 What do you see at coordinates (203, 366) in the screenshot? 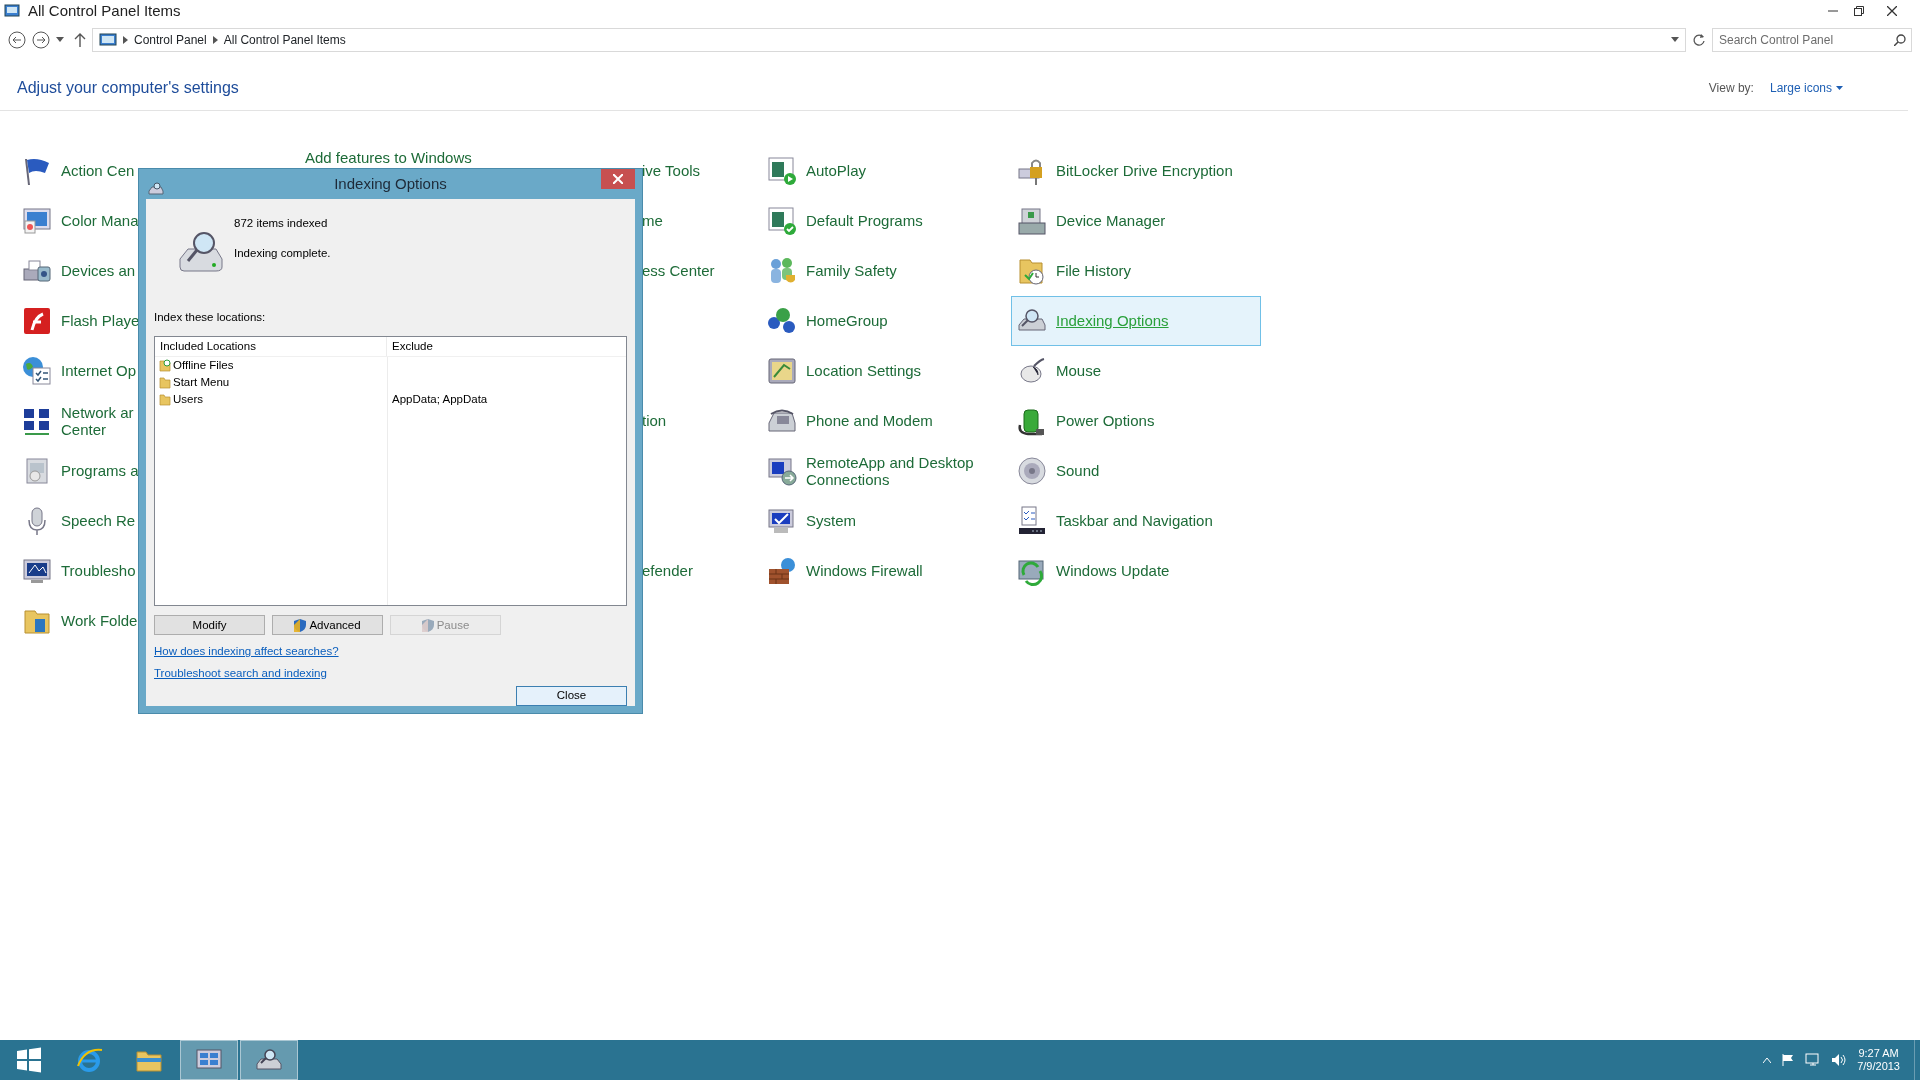
I see `table-cell-text: Offline Files` at bounding box center [203, 366].